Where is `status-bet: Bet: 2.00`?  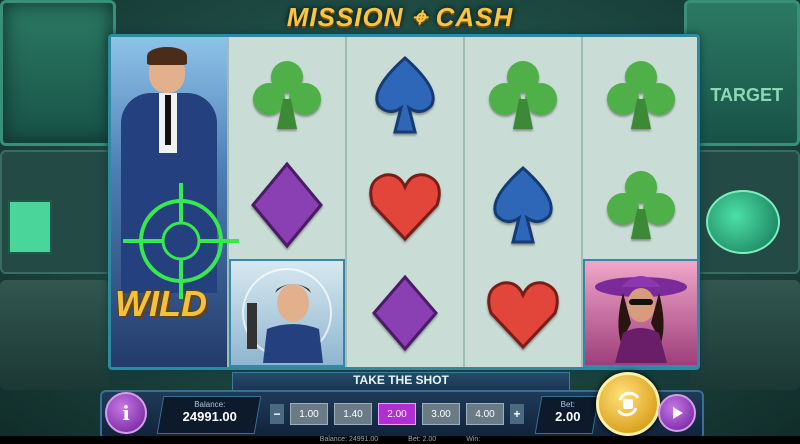 status-bet: Bet: 2.00 is located at coordinates (422, 439).